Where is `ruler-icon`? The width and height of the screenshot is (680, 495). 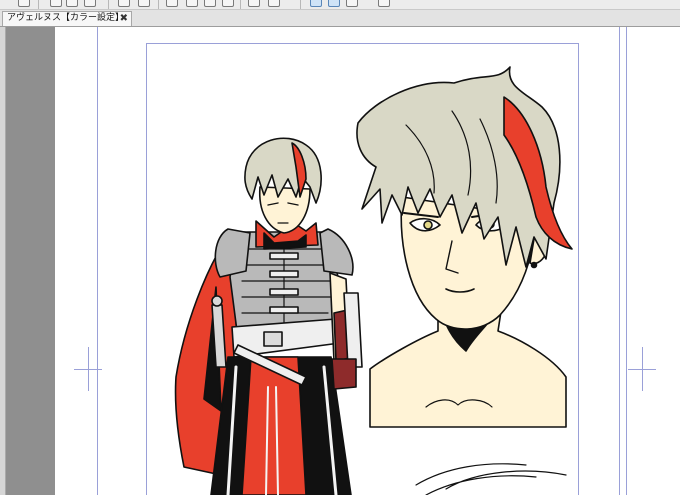
ruler-icon is located at coordinates (274, 3).